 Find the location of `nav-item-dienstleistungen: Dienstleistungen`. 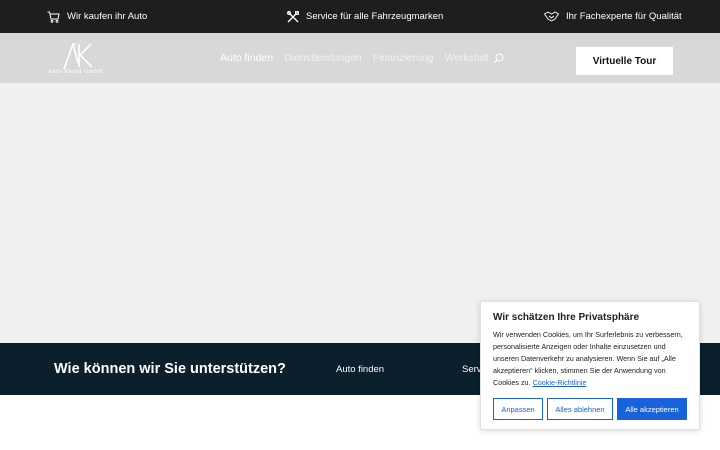

nav-item-dienstleistungen: Dienstleistungen is located at coordinates (323, 58).